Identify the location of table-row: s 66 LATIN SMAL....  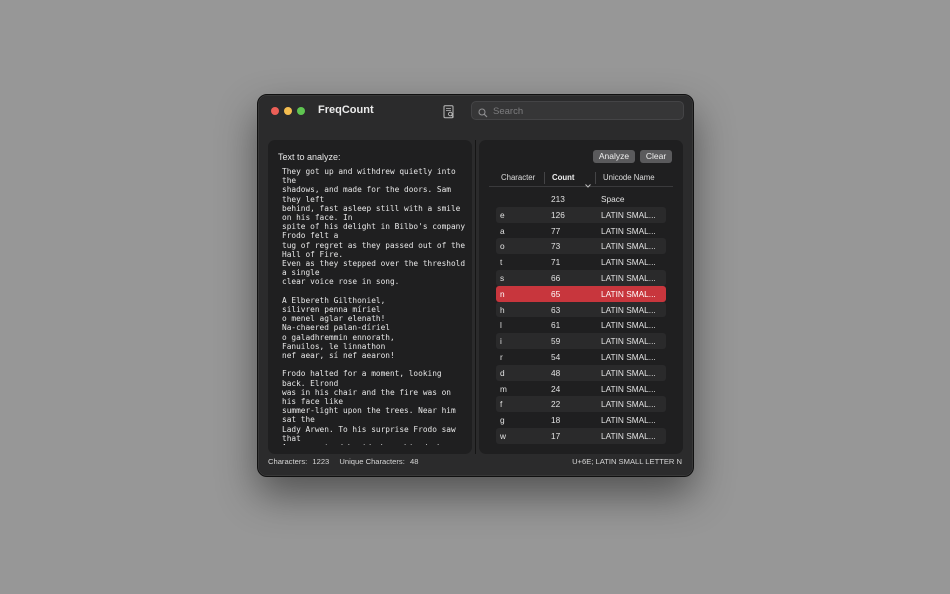
(581, 277).